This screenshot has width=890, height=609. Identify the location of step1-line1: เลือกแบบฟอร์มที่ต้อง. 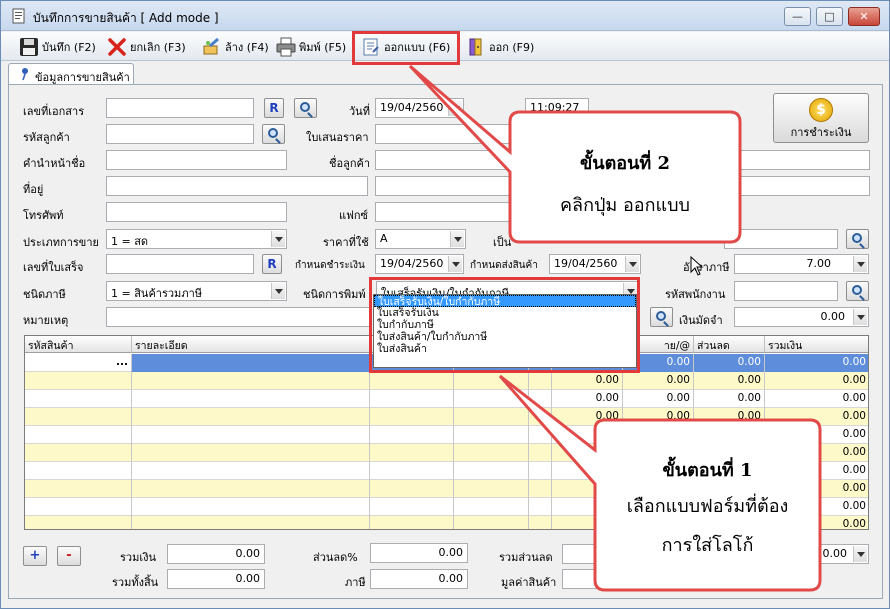
(707, 506).